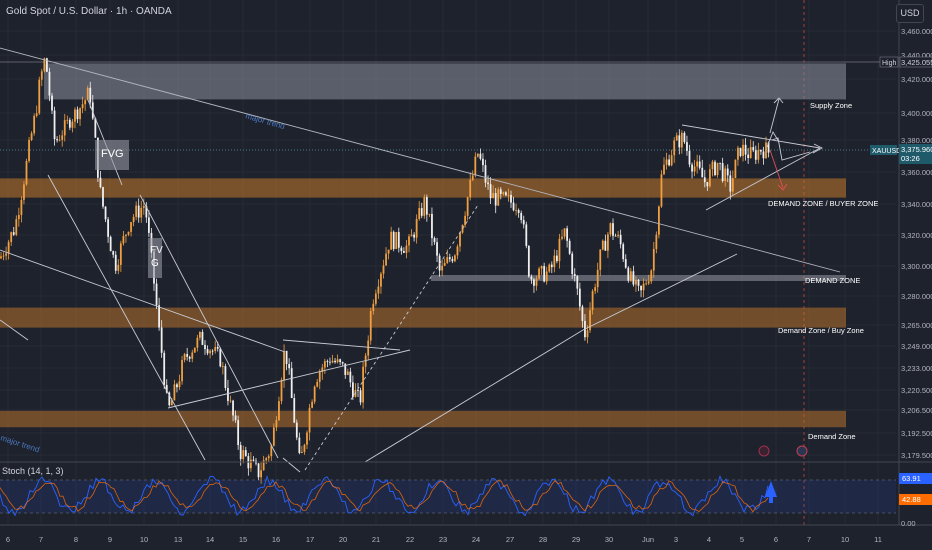 The image size is (932, 550). Describe the element at coordinates (916, 235) in the screenshot. I see `price-tick: 3,320.000` at that location.